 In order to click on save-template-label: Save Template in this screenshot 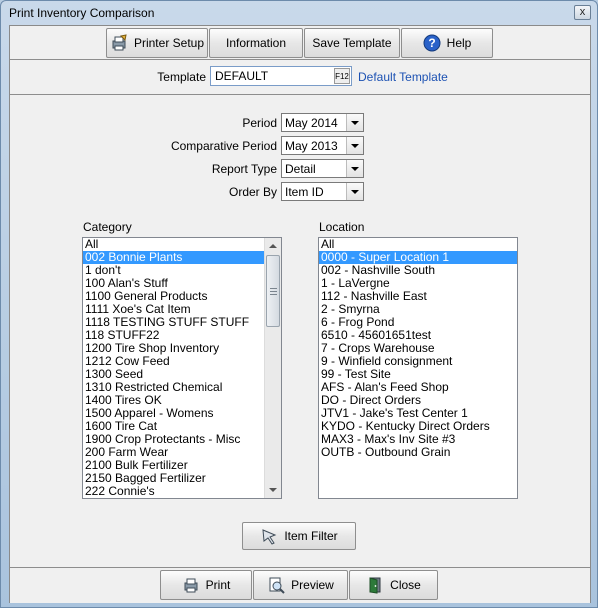, I will do `click(352, 43)`.